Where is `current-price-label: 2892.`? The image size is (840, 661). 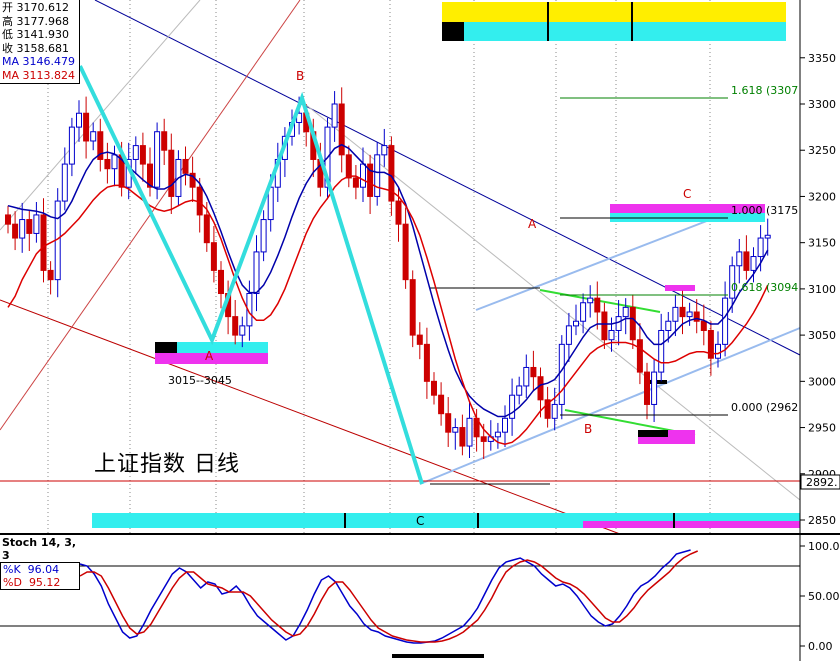 current-price-label: 2892. is located at coordinates (822, 482).